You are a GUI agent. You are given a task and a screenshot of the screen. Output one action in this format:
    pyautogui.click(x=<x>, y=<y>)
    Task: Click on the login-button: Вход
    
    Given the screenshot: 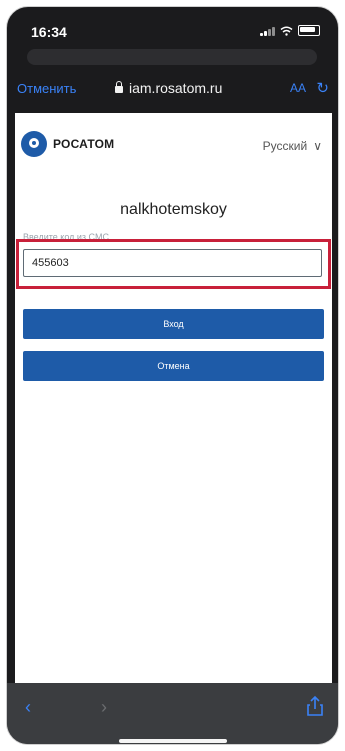 What is the action you would take?
    pyautogui.click(x=173, y=324)
    